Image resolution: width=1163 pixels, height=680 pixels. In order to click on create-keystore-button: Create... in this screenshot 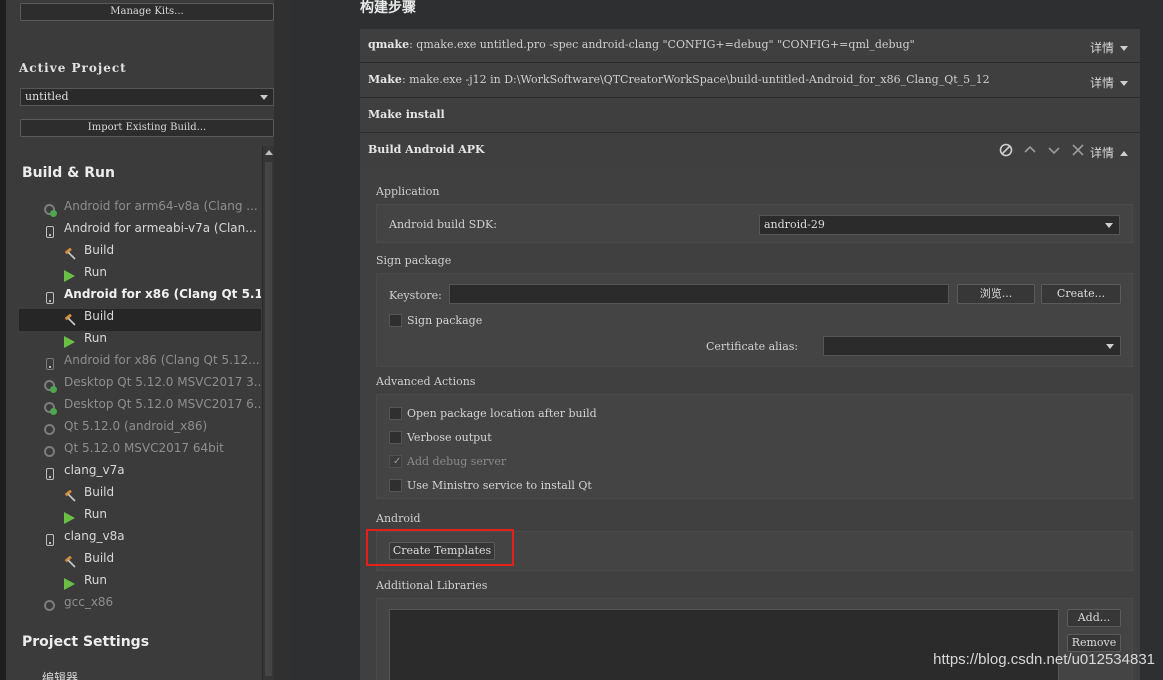, I will do `click(1081, 294)`.